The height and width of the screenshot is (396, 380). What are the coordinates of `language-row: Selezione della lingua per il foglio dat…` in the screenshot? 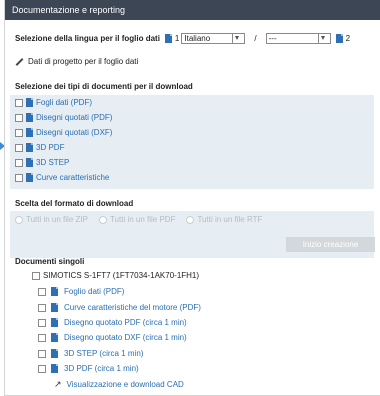 It's located at (182, 38).